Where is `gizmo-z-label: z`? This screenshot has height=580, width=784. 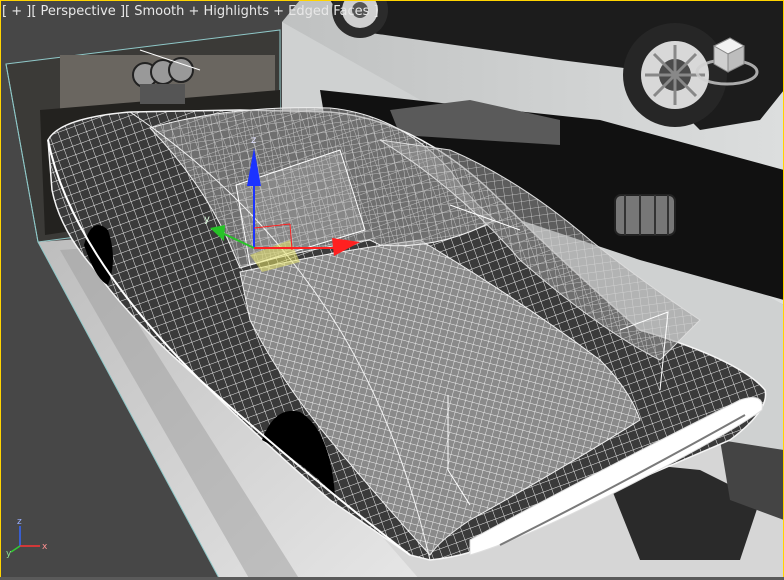
gizmo-z-label: z is located at coordinates (253, 140).